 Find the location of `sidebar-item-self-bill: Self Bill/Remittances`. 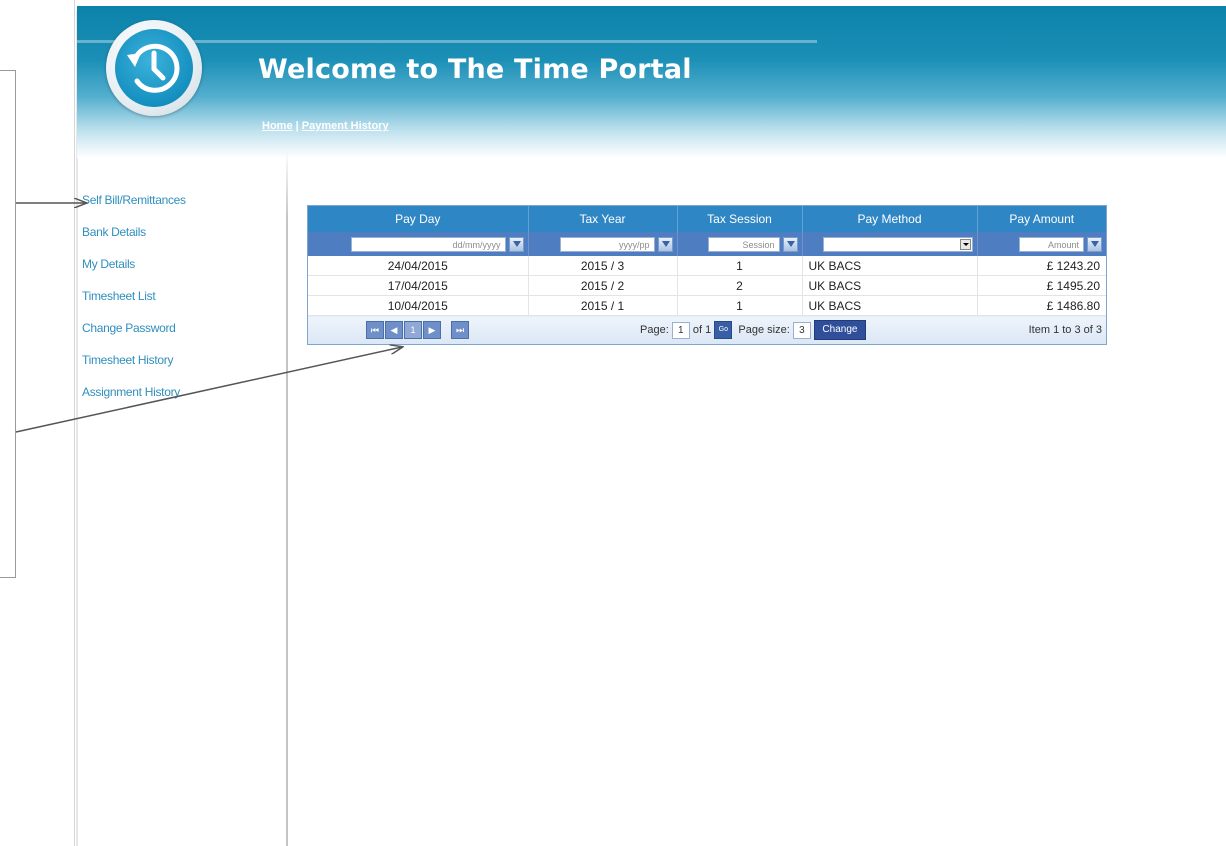

sidebar-item-self-bill: Self Bill/Remittances is located at coordinates (182, 208).